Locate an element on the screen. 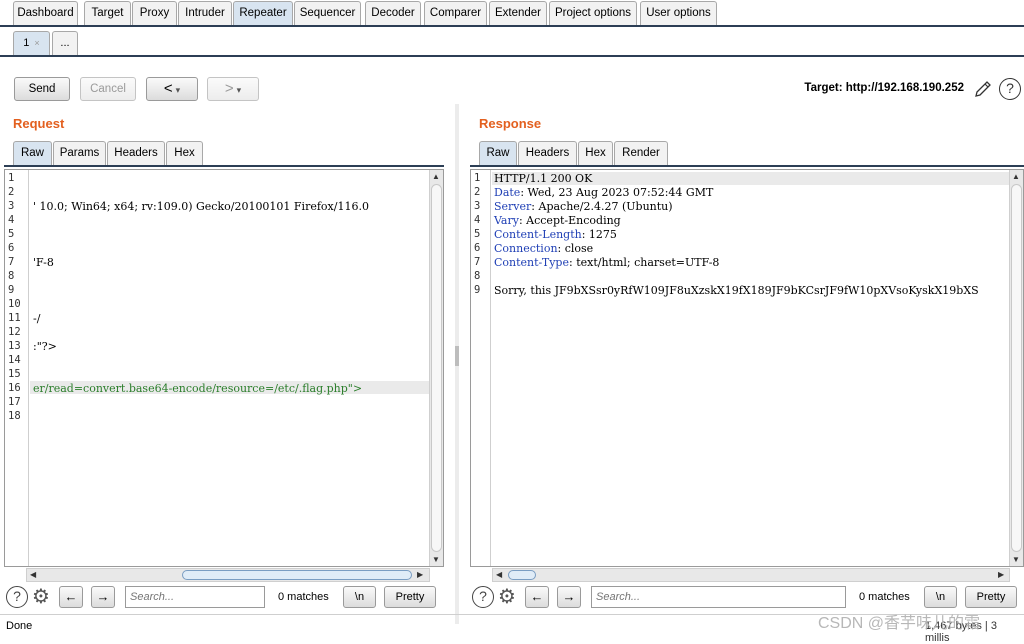  header-name: Connection is located at coordinates (526, 248).